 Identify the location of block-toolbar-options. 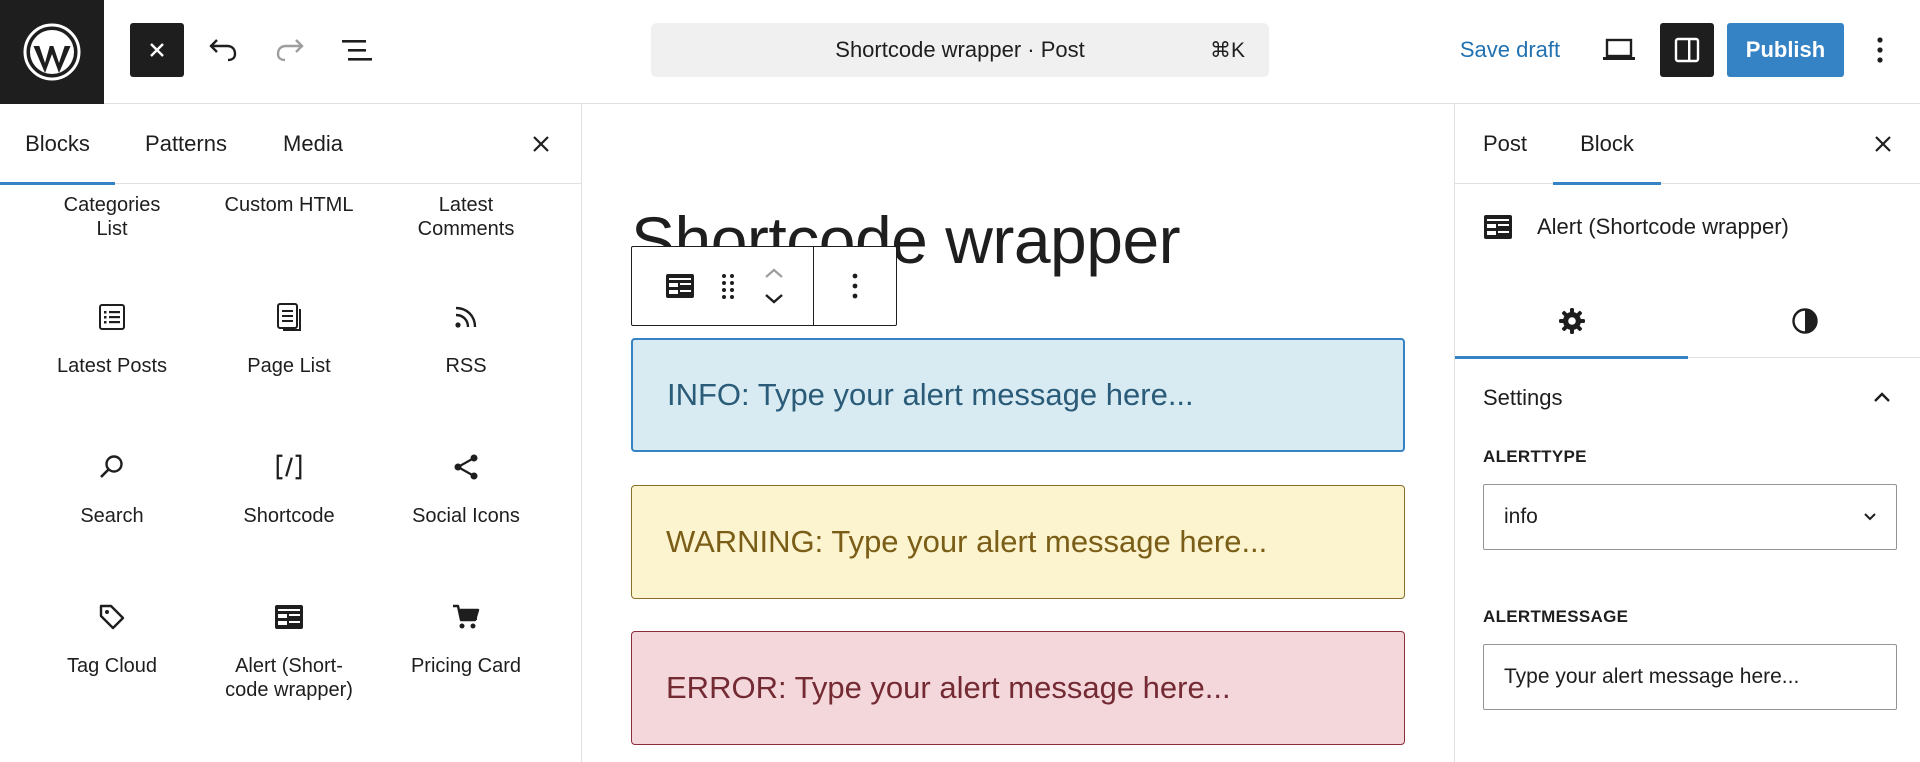
(855, 286).